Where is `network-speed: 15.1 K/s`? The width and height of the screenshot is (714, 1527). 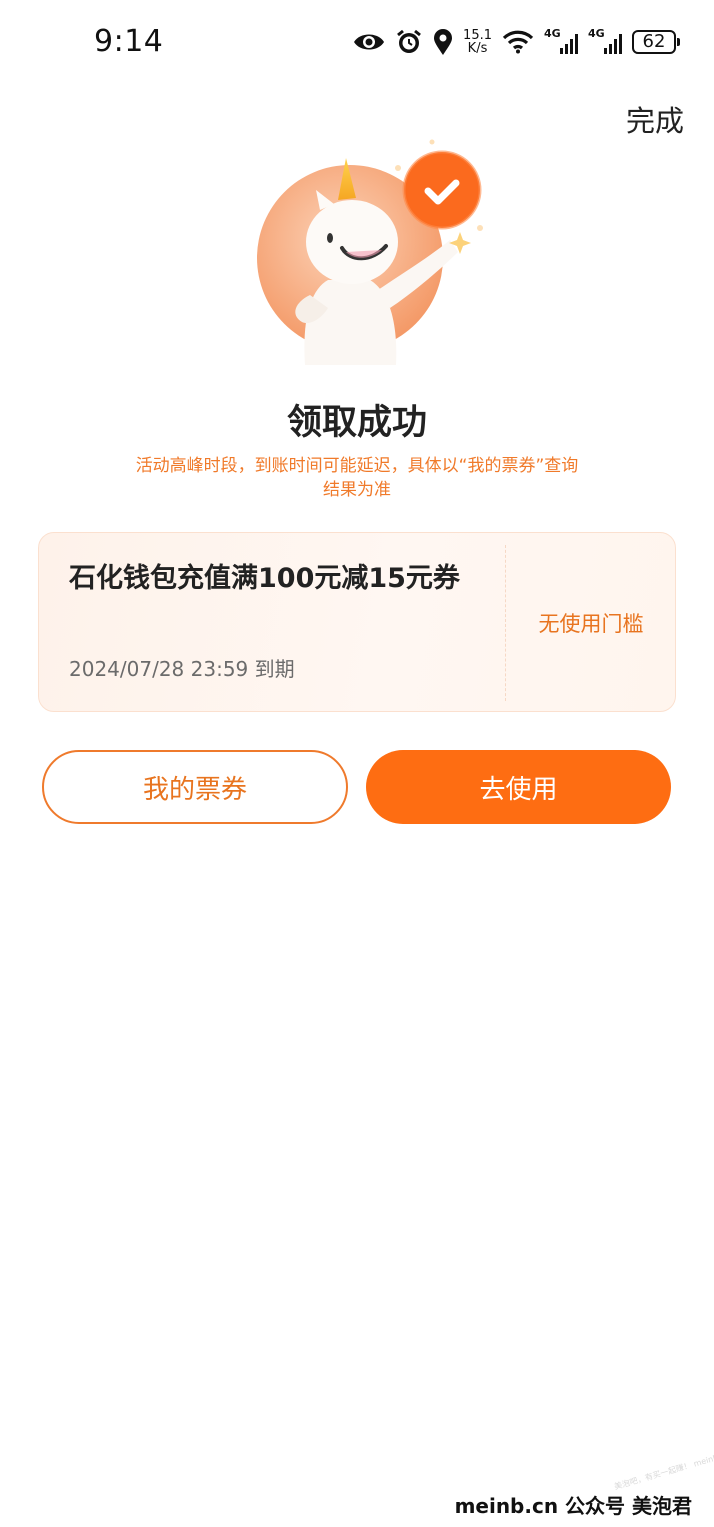 network-speed: 15.1 K/s is located at coordinates (477, 42).